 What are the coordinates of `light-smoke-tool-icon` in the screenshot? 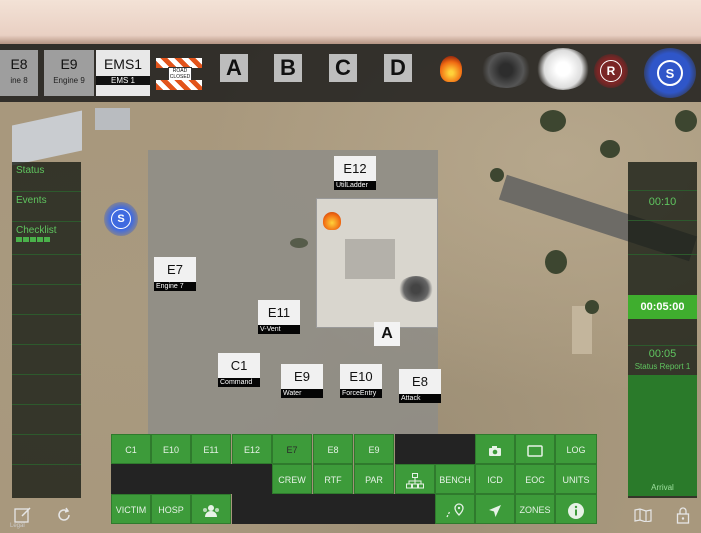 It's located at (563, 69).